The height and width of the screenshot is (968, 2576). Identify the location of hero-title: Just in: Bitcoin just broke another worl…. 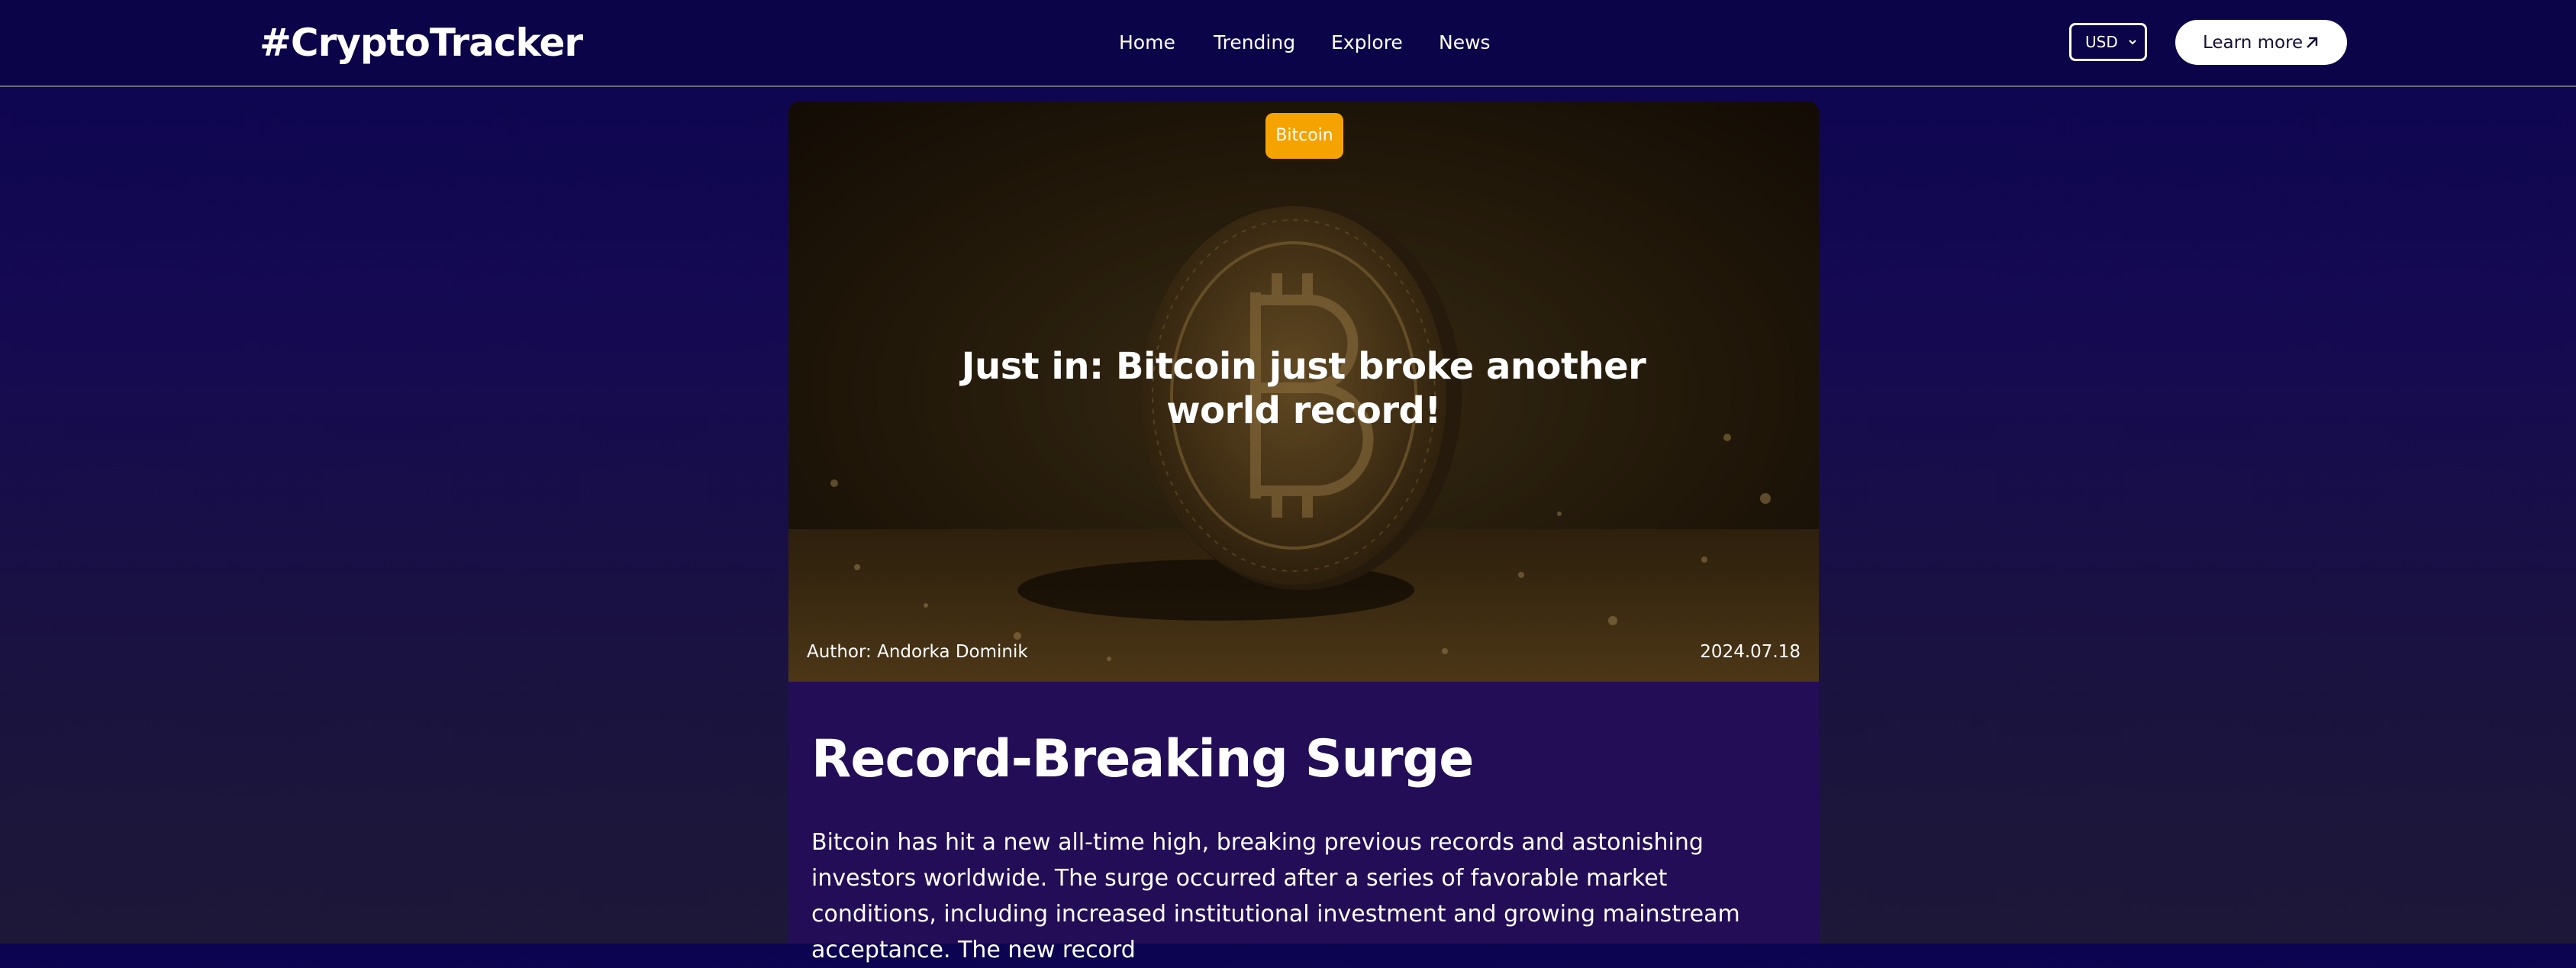
(1304, 388).